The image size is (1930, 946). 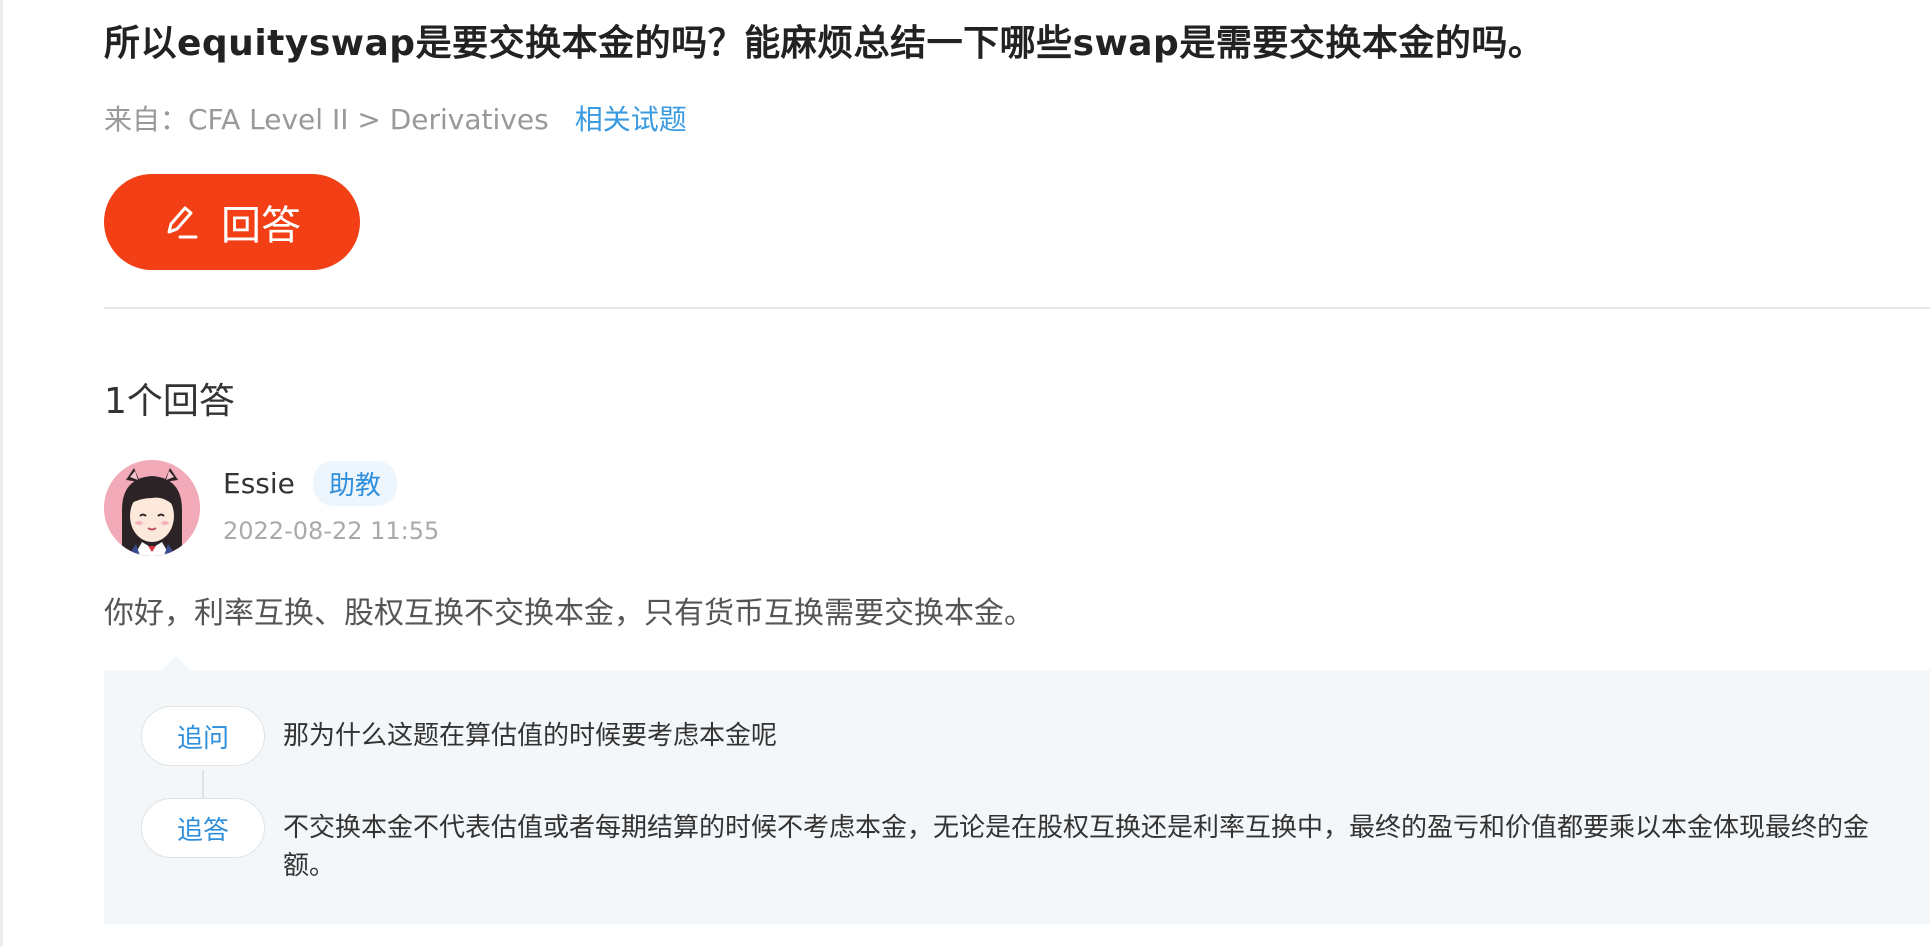 What do you see at coordinates (326, 119) in the screenshot?
I see `question-source: 来自：CFA Level II > Derivatives` at bounding box center [326, 119].